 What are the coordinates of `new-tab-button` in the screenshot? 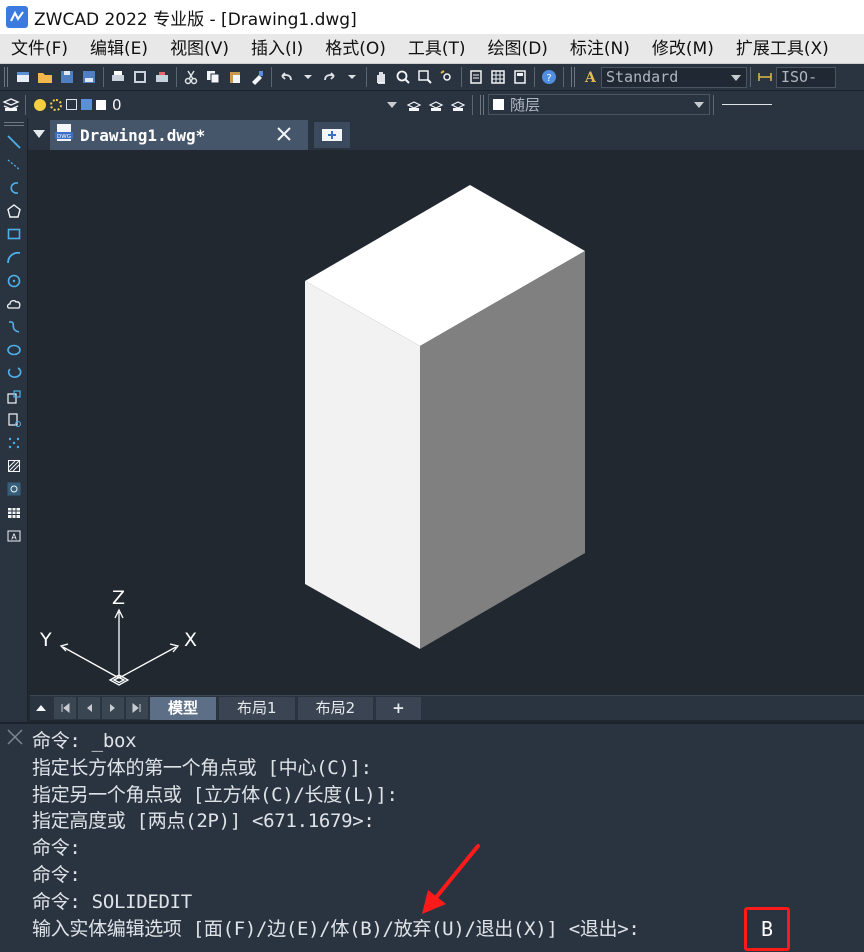 It's located at (332, 135).